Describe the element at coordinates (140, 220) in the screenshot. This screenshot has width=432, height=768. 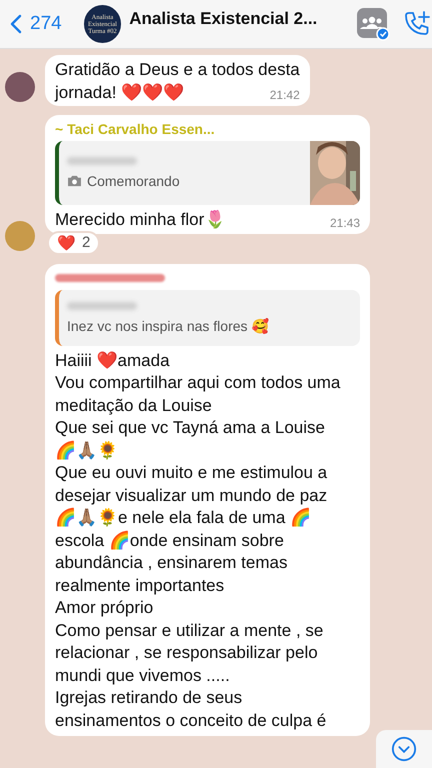
I see `message-text: Merecido minha flor🌷` at that location.